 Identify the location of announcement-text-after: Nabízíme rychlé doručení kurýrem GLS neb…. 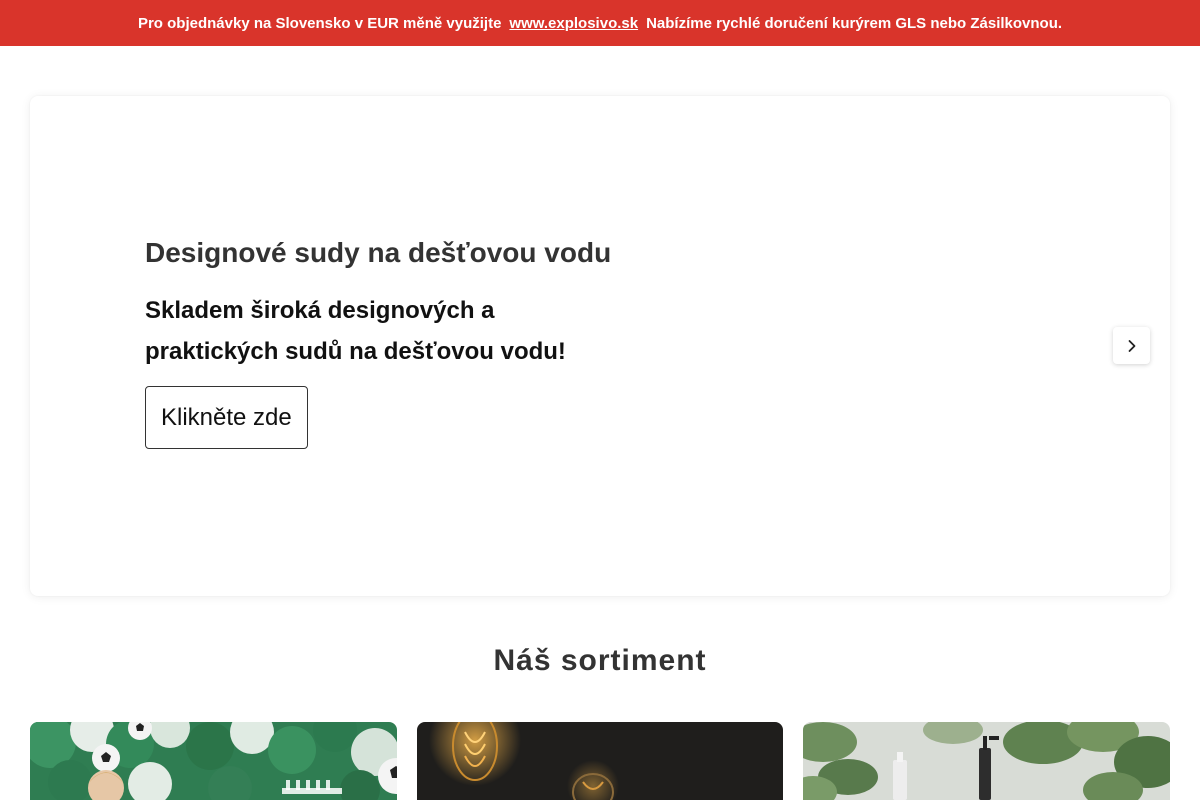
(854, 23).